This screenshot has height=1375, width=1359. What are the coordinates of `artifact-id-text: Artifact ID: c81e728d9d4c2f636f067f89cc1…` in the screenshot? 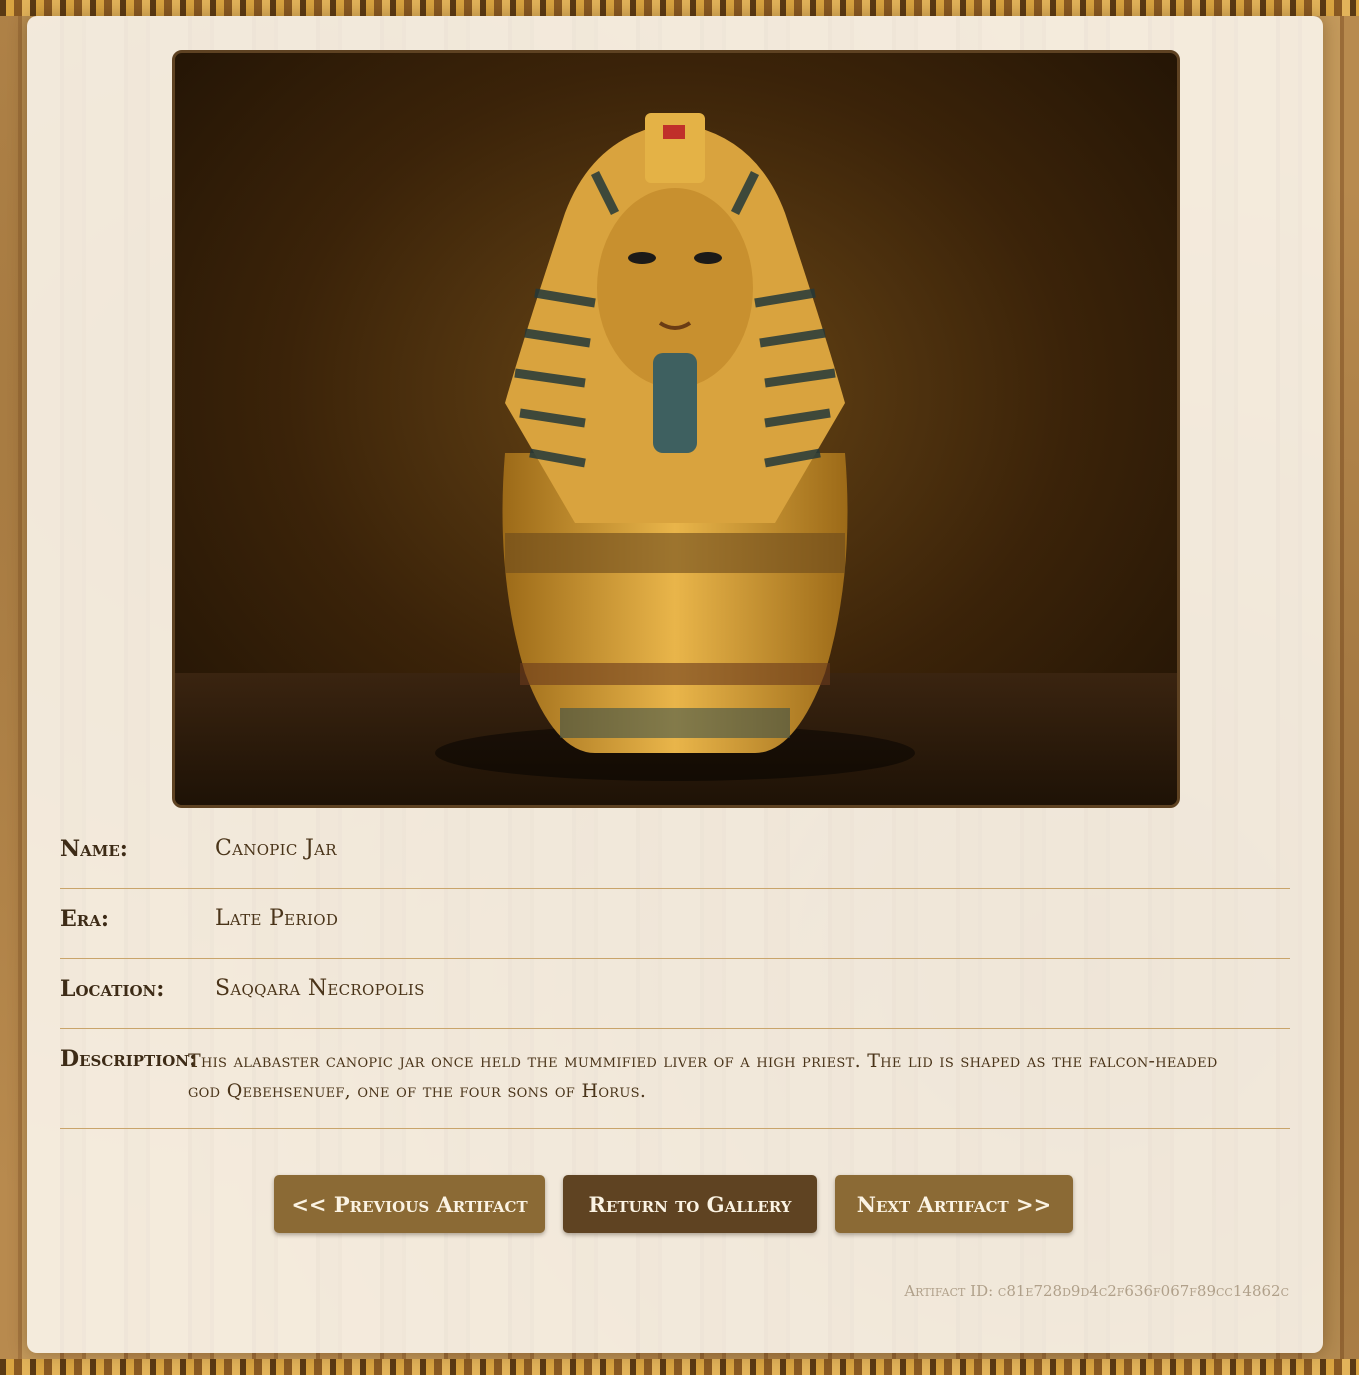 It's located at (1096, 1291).